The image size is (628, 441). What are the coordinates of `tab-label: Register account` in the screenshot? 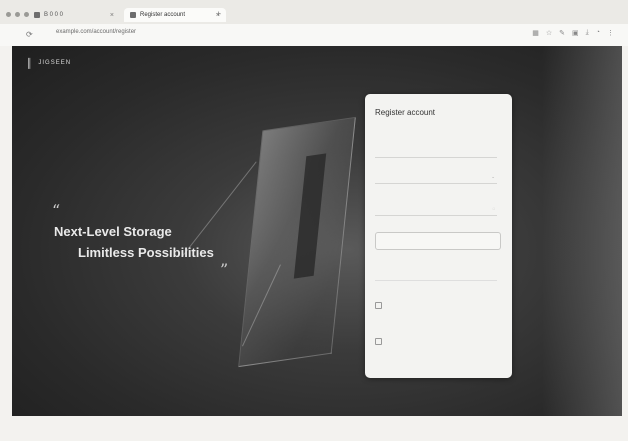 It's located at (163, 15).